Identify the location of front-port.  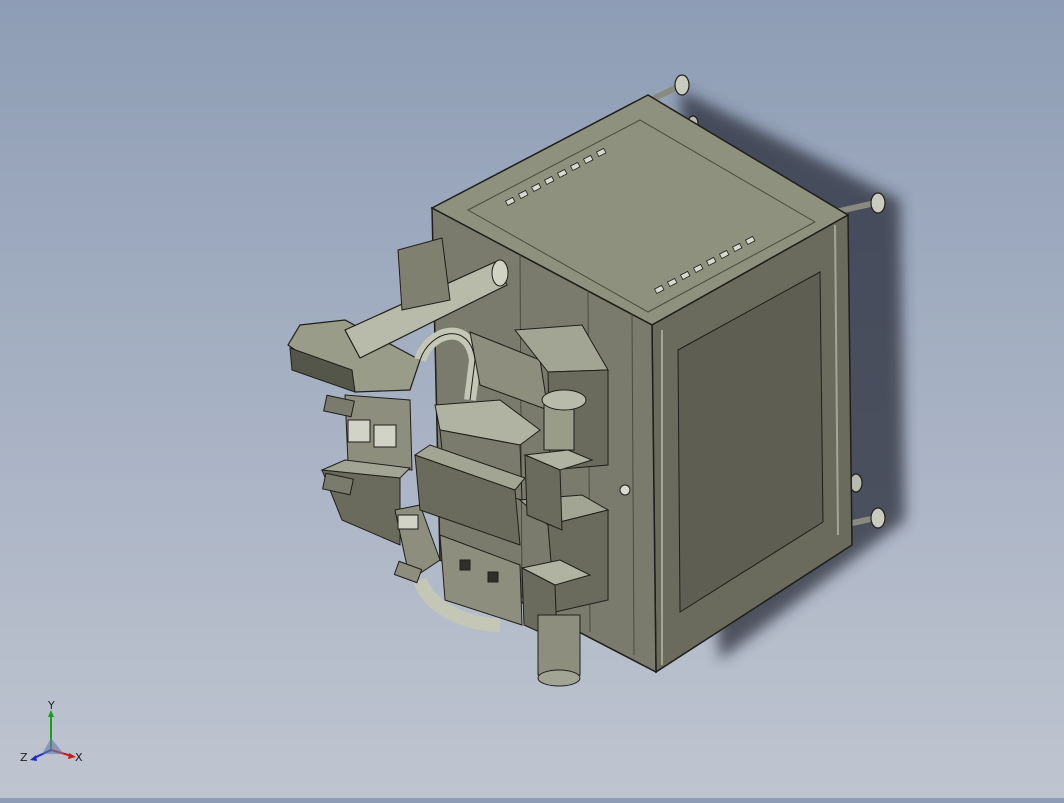
(625, 490).